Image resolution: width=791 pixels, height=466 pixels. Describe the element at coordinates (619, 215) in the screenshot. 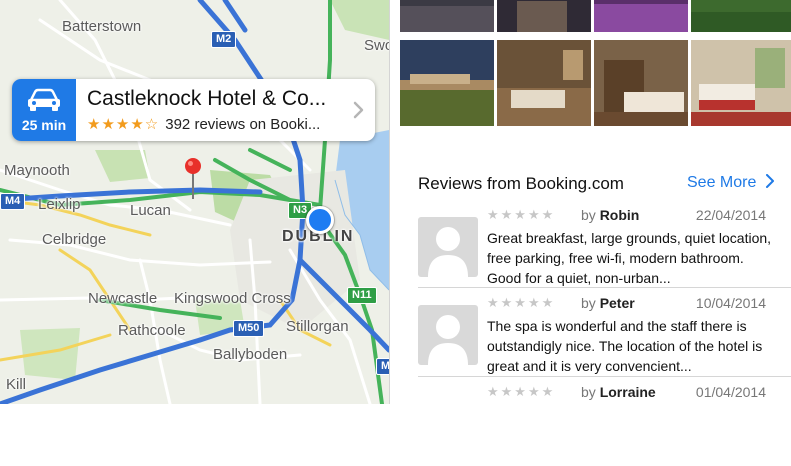

I see `review-author-name: Robin` at that location.